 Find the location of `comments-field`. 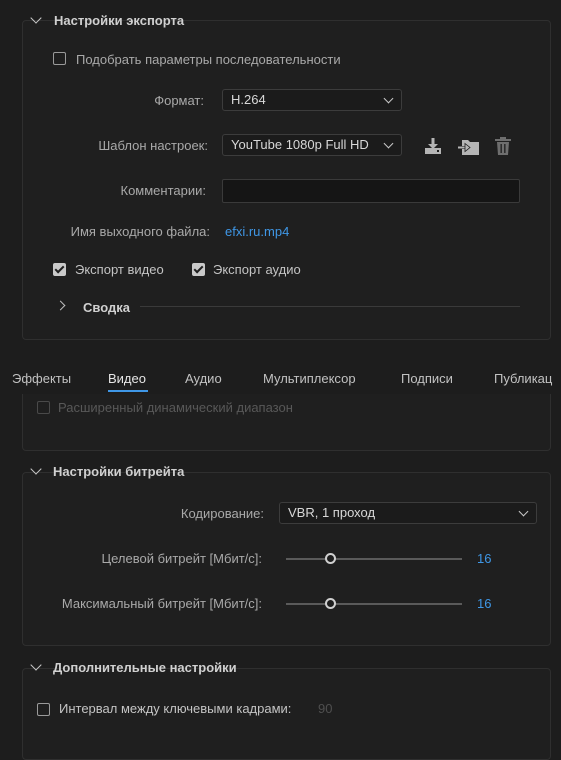

comments-field is located at coordinates (371, 191).